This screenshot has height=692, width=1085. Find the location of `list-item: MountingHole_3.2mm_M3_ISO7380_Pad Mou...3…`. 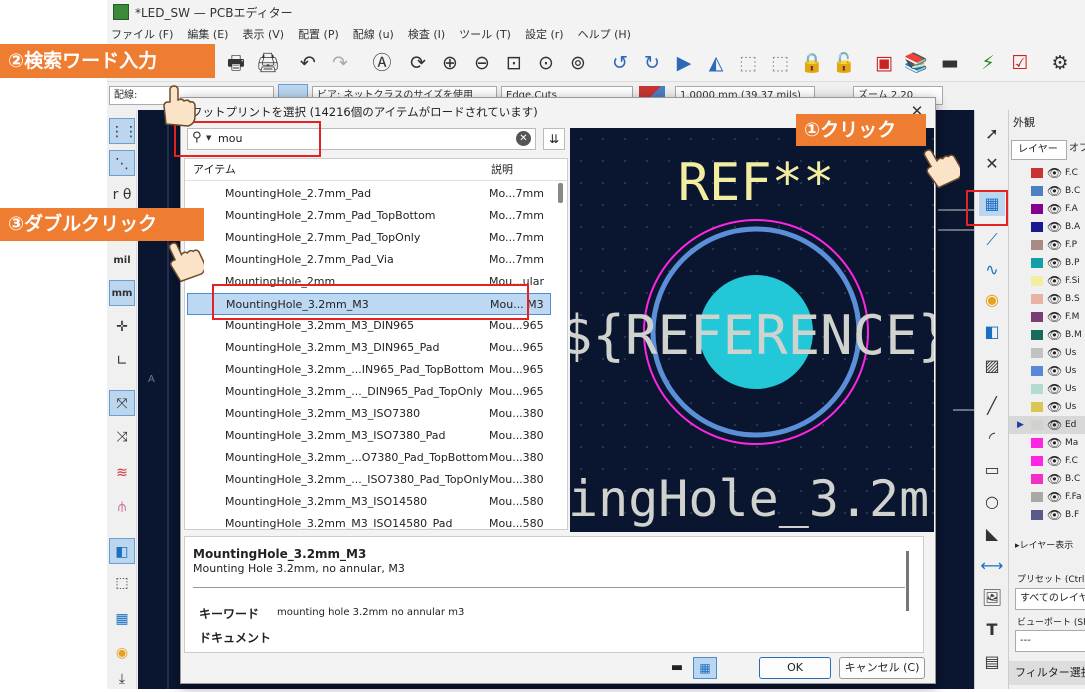

list-item: MountingHole_3.2mm_M3_ISO7380_Pad Mou...3… is located at coordinates (371, 436).